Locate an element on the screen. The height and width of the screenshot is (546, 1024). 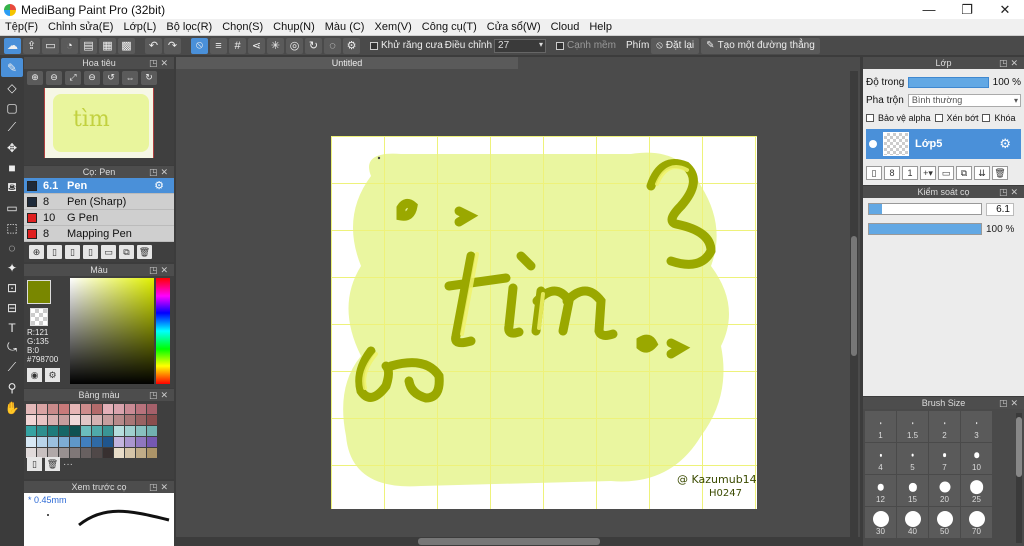
menu-filter: Bộ lọc(R) is located at coordinates (189, 27).